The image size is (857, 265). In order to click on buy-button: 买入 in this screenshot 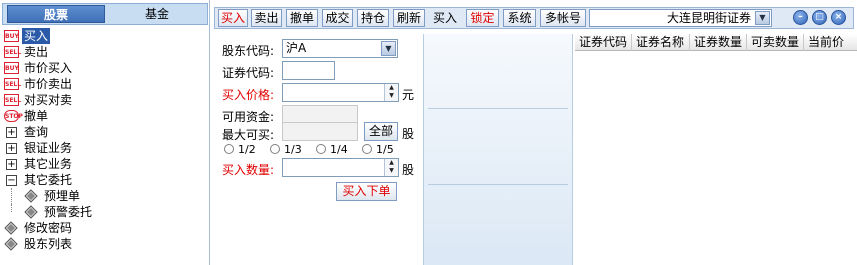, I will do `click(233, 18)`.